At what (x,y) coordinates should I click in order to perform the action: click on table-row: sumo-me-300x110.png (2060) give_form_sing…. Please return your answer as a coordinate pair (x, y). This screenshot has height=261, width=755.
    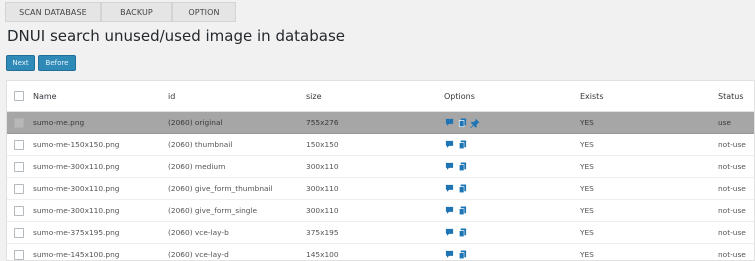
    Looking at the image, I should click on (380, 211).